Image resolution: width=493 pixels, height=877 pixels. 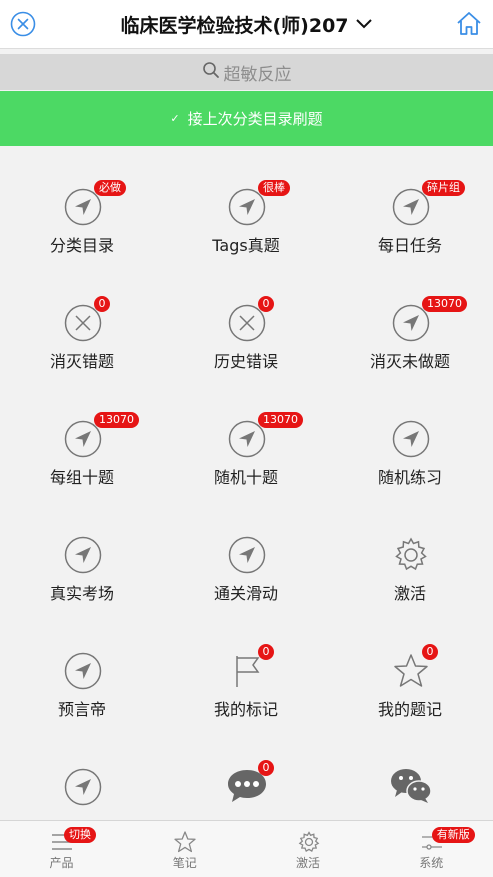 What do you see at coordinates (81, 361) in the screenshot?
I see `grid-item-label: 消灭错题` at bounding box center [81, 361].